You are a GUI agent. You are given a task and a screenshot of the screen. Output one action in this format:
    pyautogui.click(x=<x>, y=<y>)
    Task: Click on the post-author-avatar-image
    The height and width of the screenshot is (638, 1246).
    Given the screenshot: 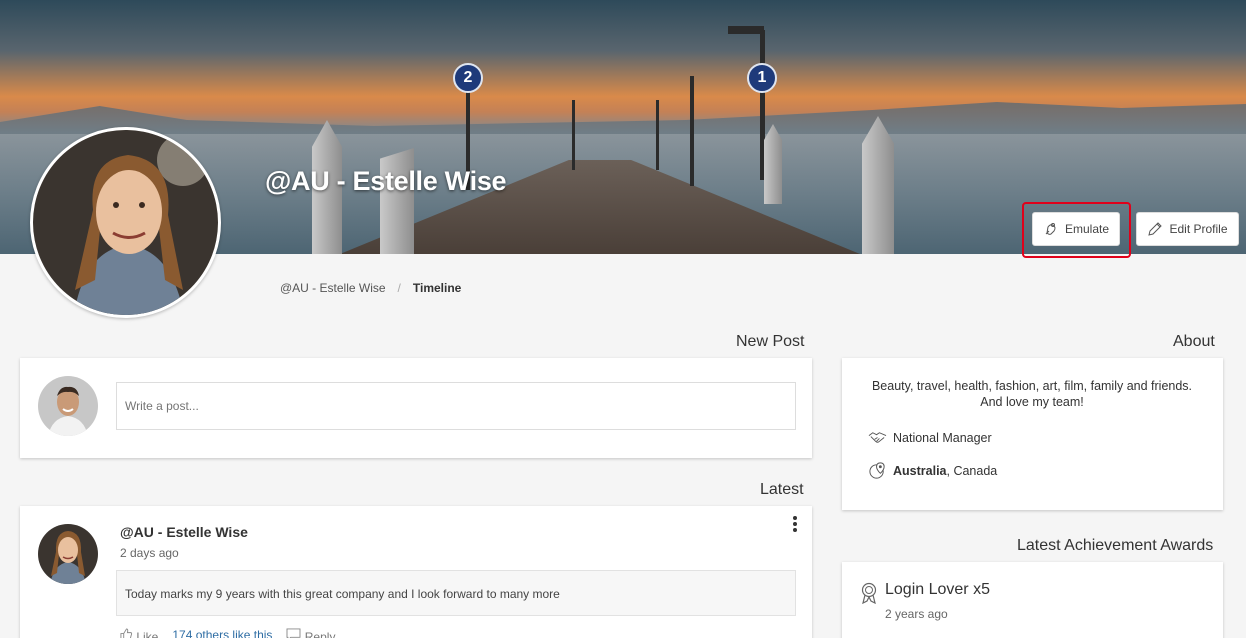 What is the action you would take?
    pyautogui.click(x=68, y=554)
    